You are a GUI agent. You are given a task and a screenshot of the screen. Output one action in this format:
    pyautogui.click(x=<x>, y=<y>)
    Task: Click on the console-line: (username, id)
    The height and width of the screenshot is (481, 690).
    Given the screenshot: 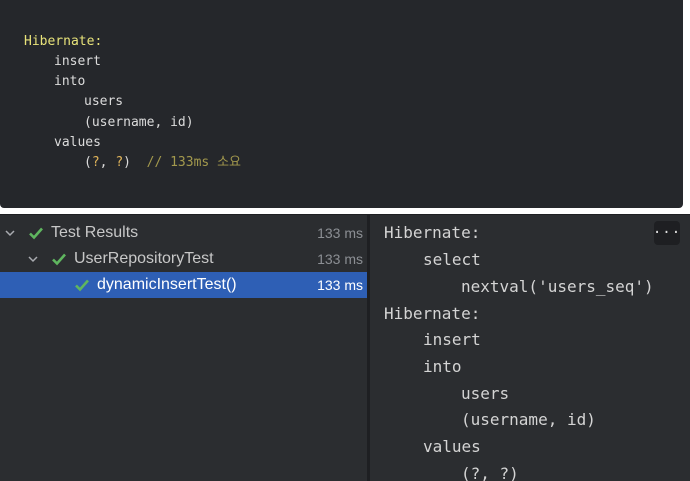 What is the action you would take?
    pyautogui.click(x=528, y=419)
    